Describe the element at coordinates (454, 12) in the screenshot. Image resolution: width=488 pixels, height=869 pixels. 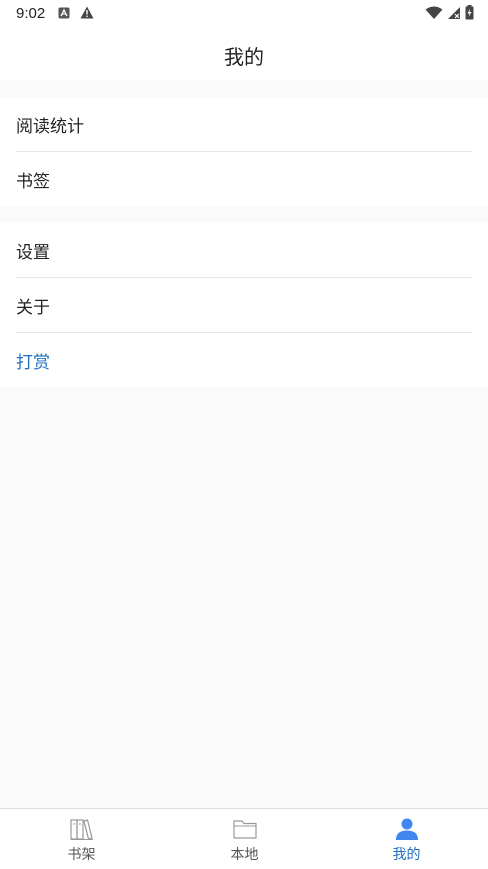
I see `signal-icon` at that location.